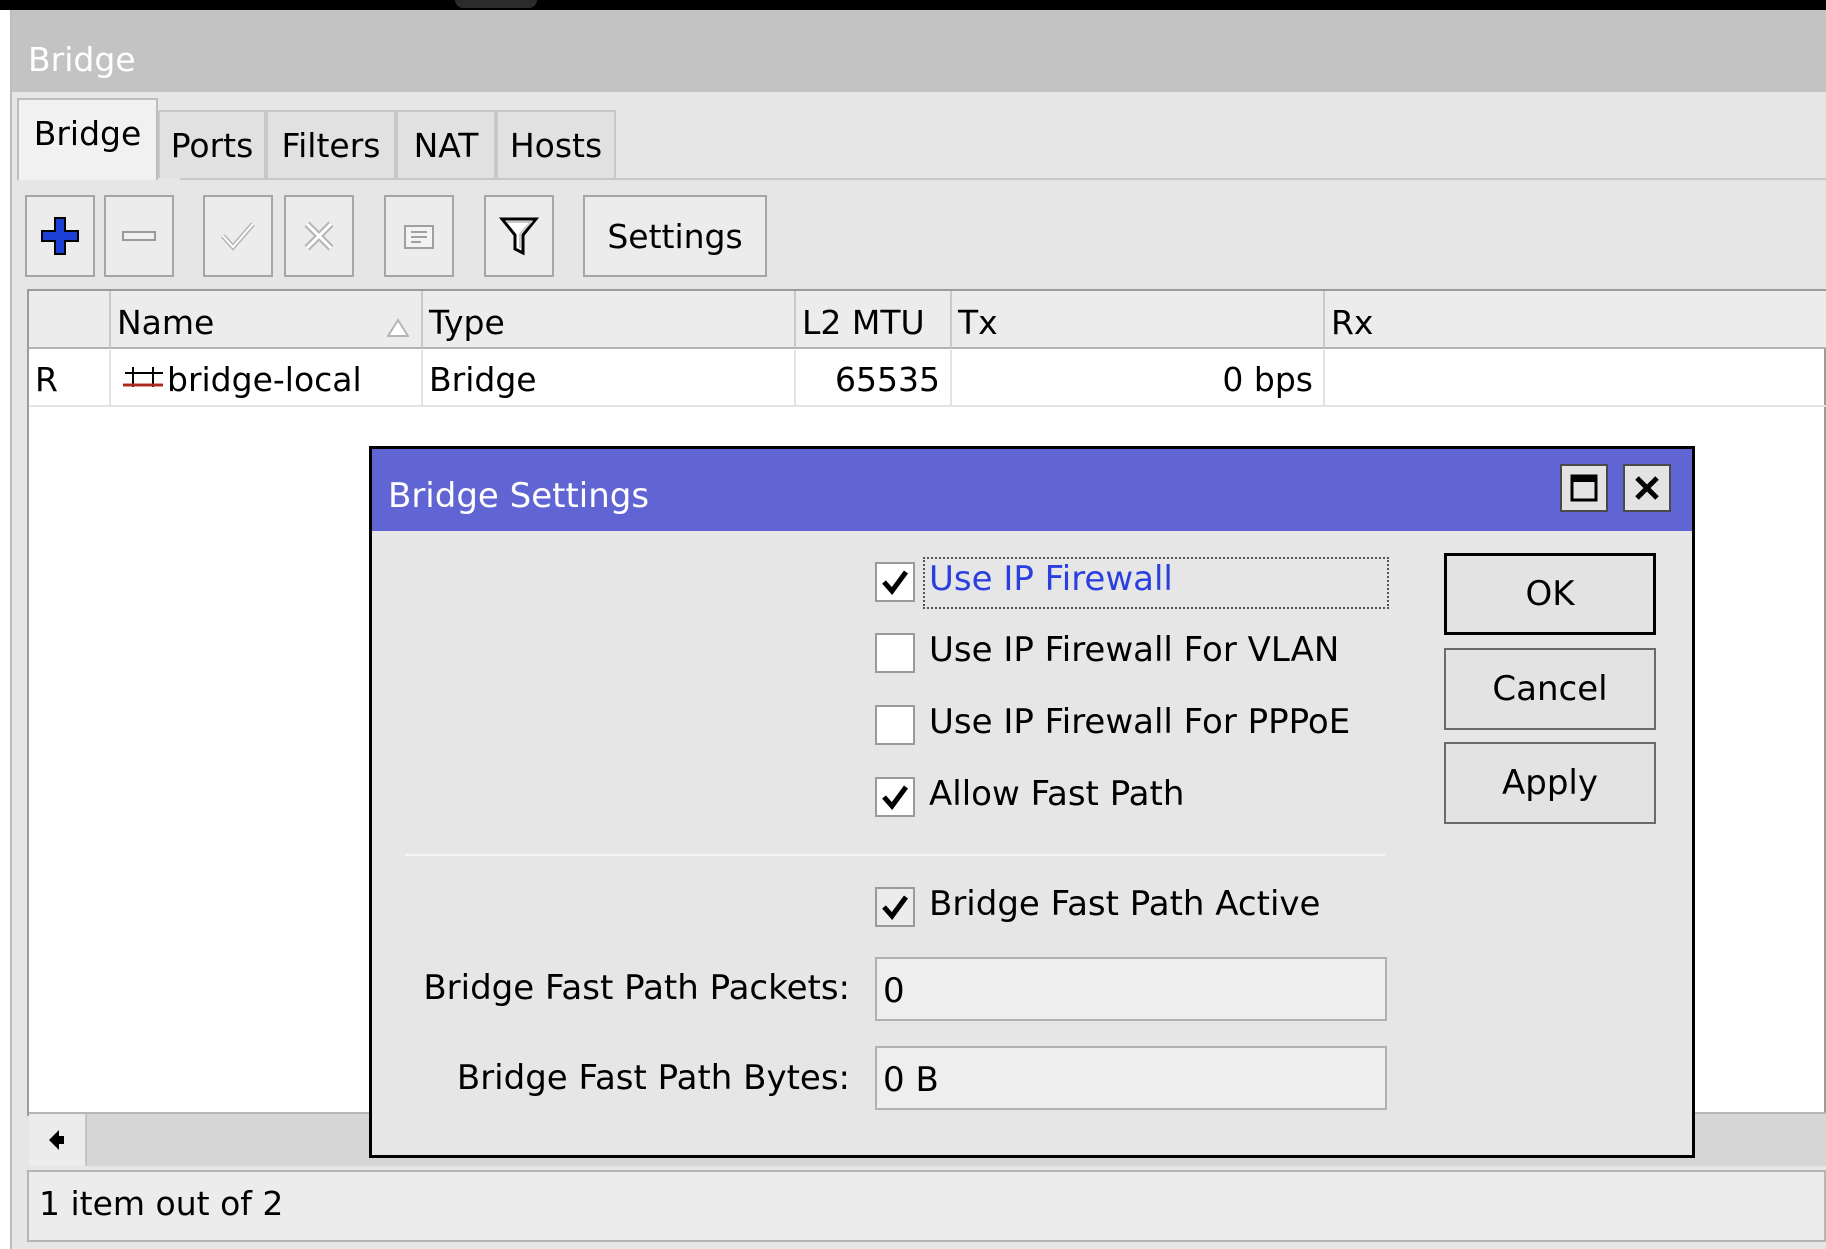 This screenshot has height=1249, width=1826. What do you see at coordinates (70, 320) in the screenshot?
I see `column-header-flag` at bounding box center [70, 320].